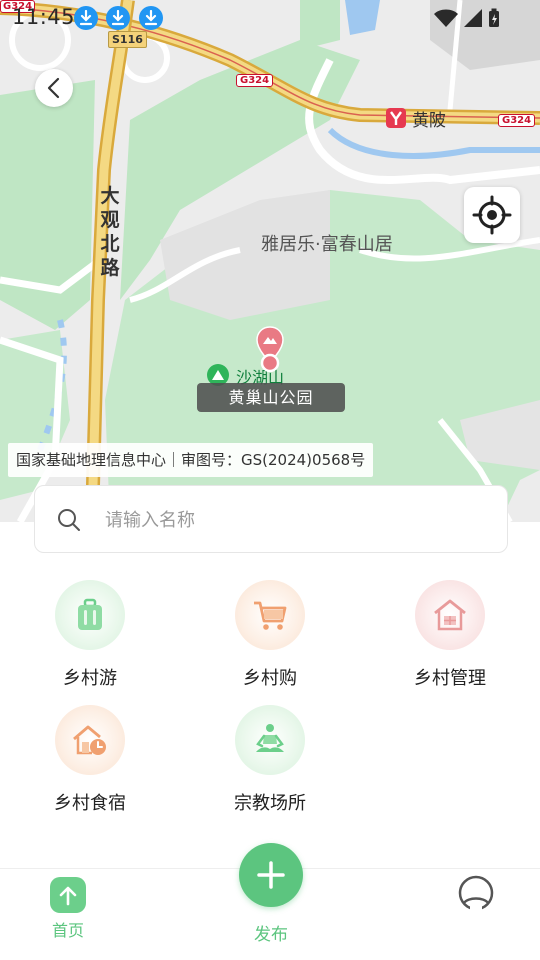 This screenshot has height=960, width=540. I want to click on feature-rural-management: 乡村管理, so click(450, 635).